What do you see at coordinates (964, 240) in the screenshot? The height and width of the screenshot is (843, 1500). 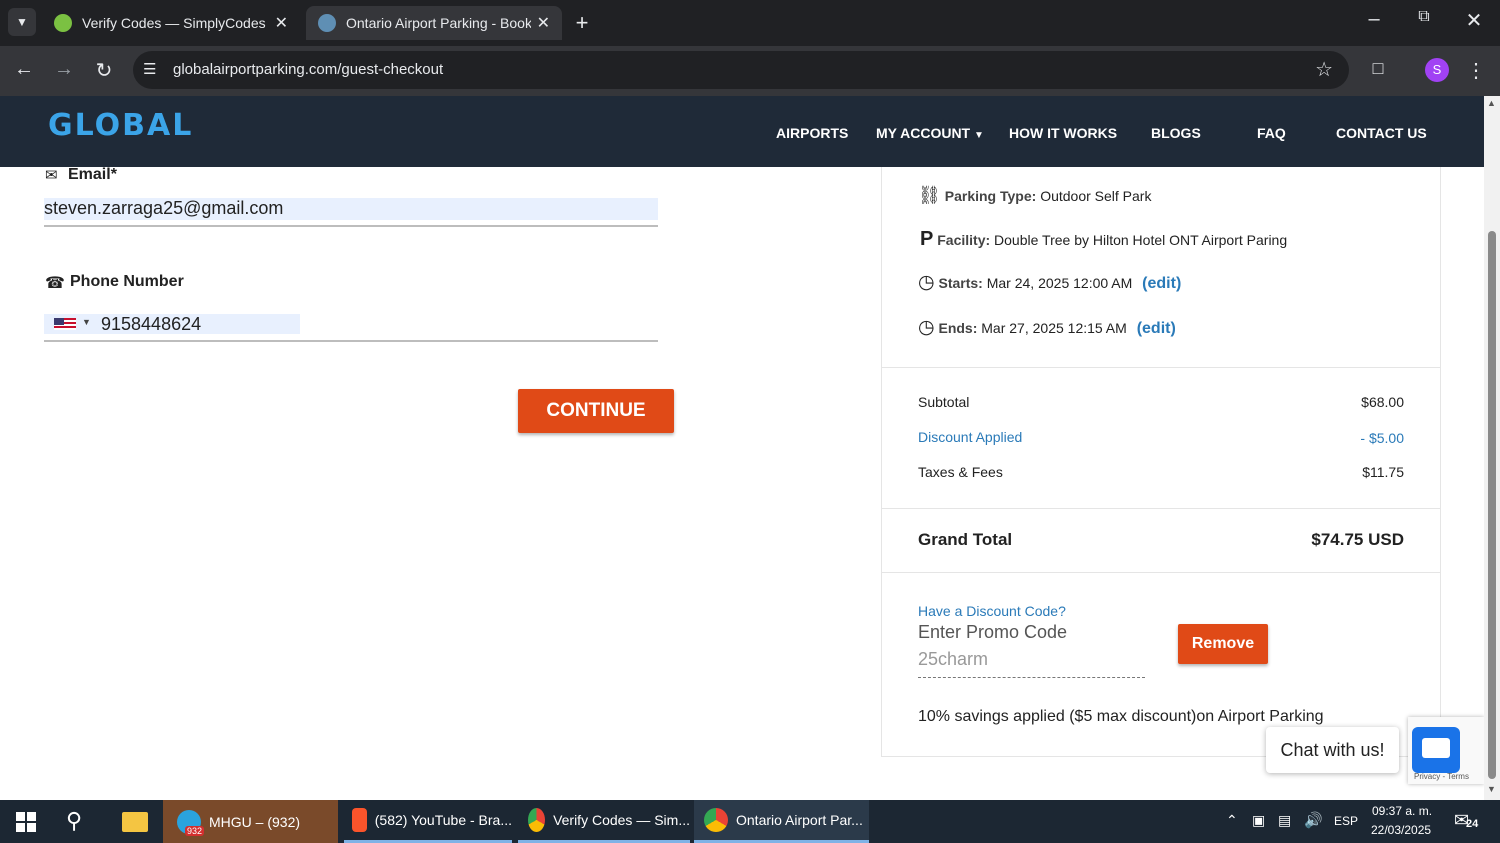 I see `facility-label: Facility:` at bounding box center [964, 240].